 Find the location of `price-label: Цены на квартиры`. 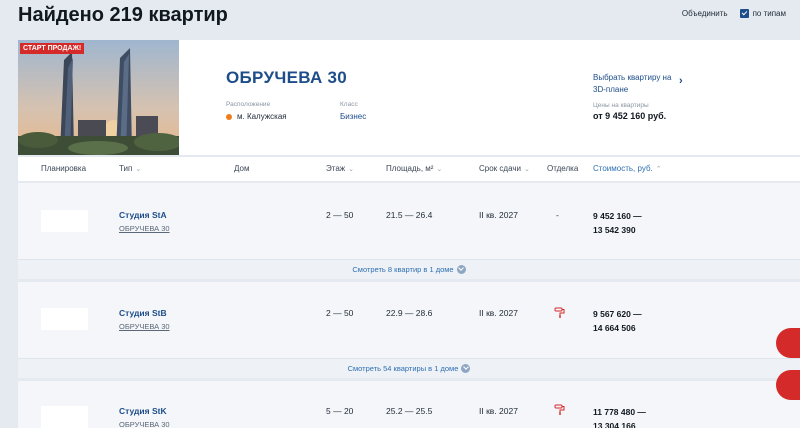

price-label: Цены на квартиры is located at coordinates (621, 105).